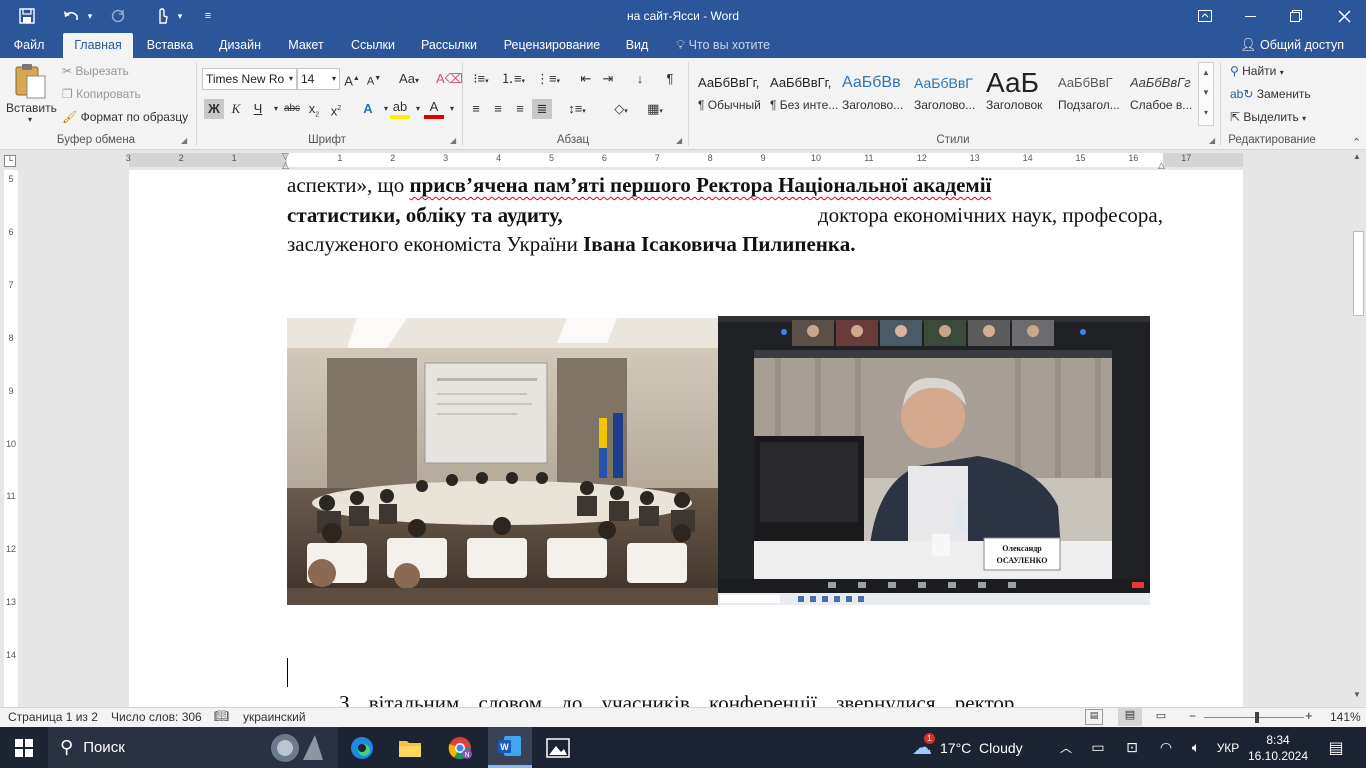 The width and height of the screenshot is (1366, 768). What do you see at coordinates (221, 716) in the screenshot?
I see `proofing-icon: 📖︎` at bounding box center [221, 716].